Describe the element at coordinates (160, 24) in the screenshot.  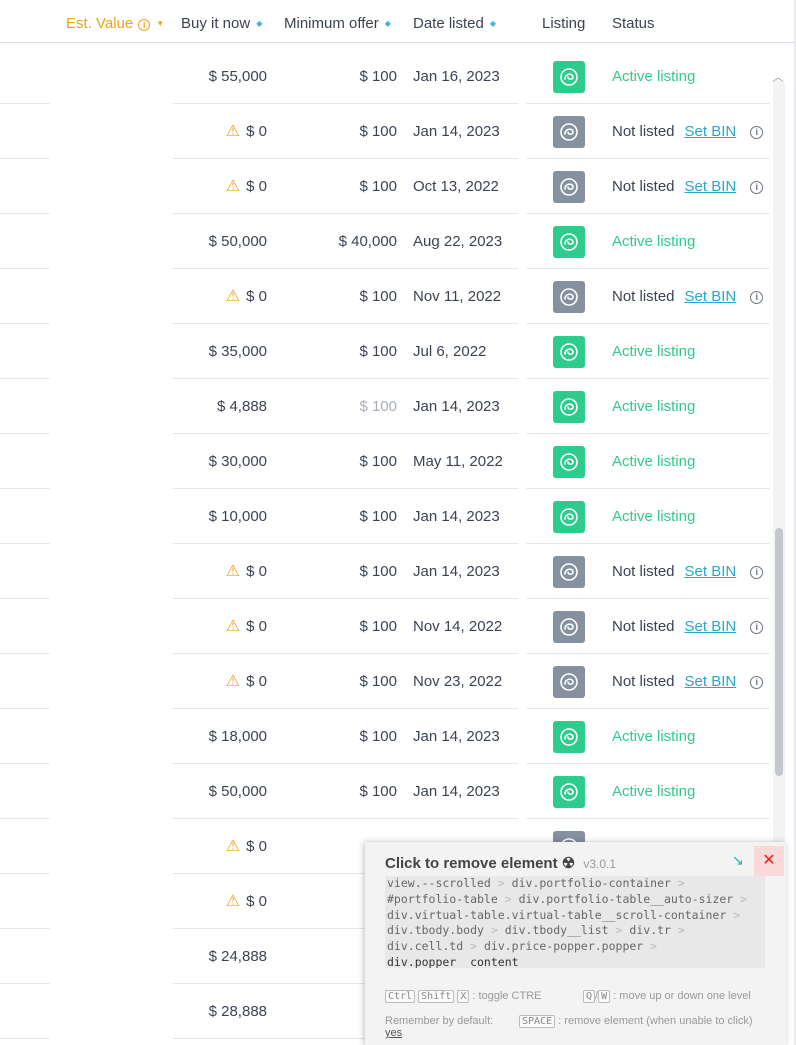
I see `sort-icon: ▼` at that location.